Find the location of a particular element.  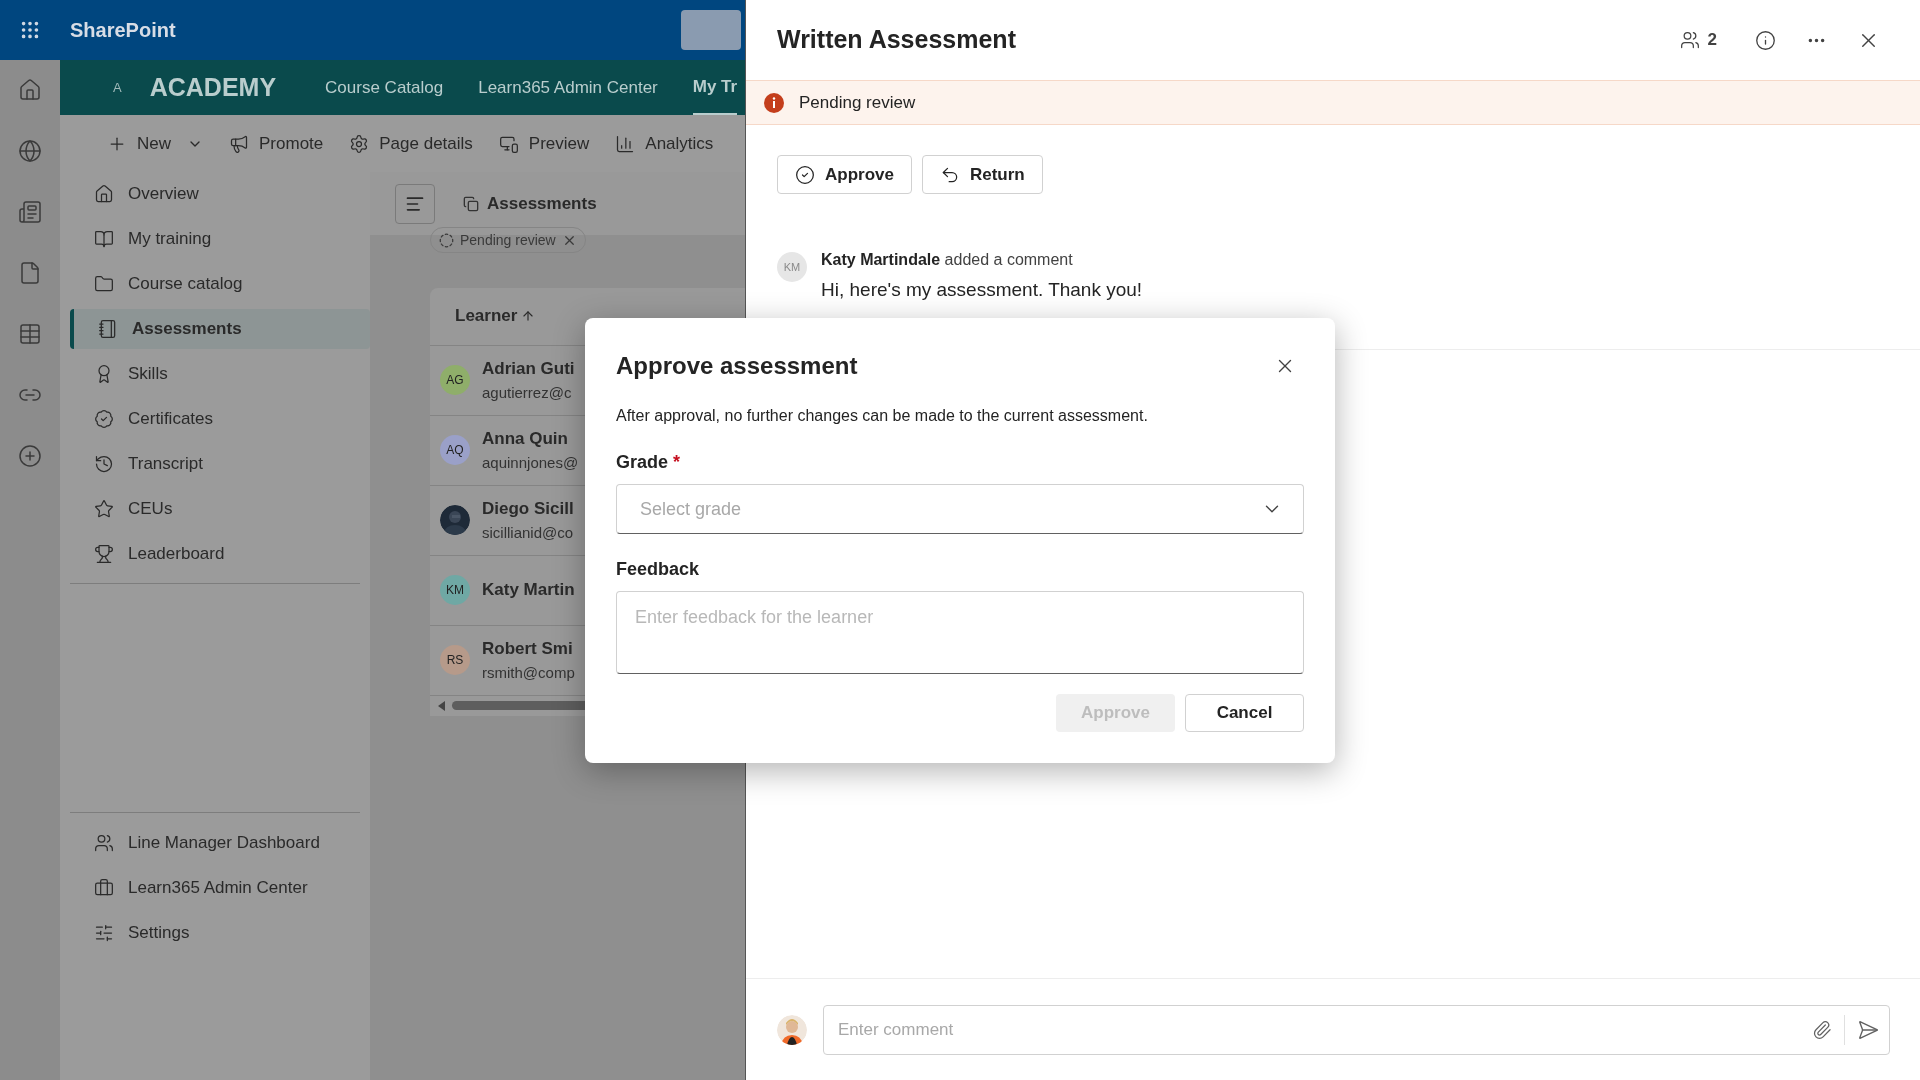

search-box is located at coordinates (710, 30).